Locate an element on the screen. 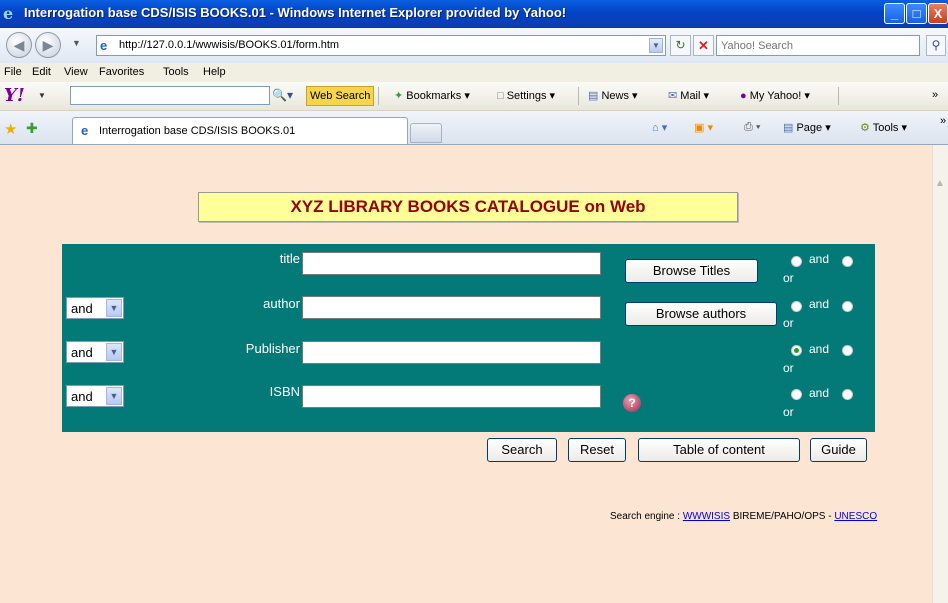 The image size is (948, 603). address-dropdown-icon: ▼ is located at coordinates (656, 45).